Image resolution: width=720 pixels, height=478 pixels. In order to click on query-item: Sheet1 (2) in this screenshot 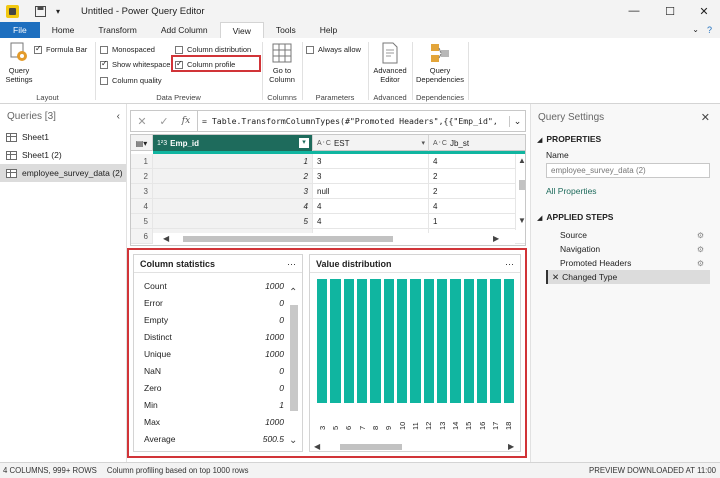, I will do `click(63, 155)`.